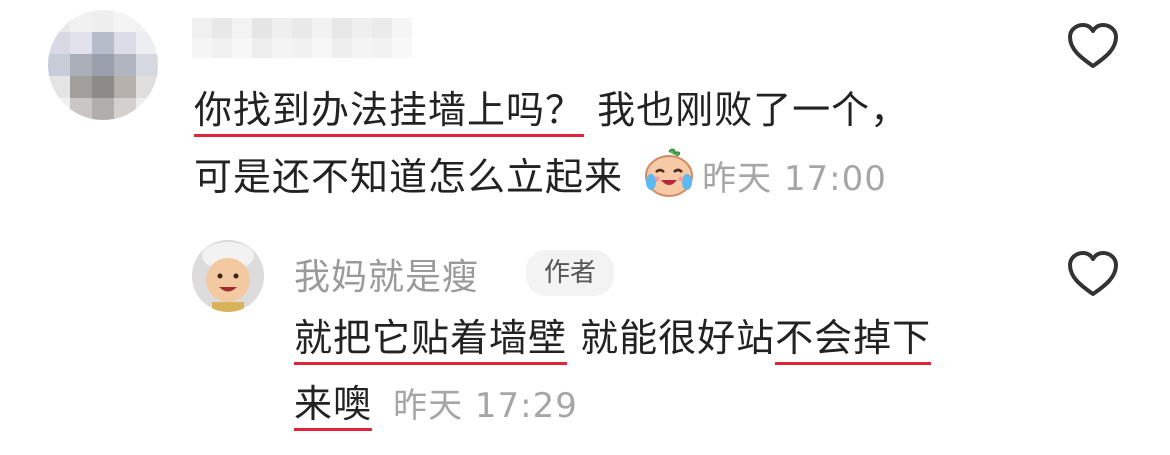 The width and height of the screenshot is (1170, 455). Describe the element at coordinates (431, 340) in the screenshot. I see `underlined-phrase: 就把它贴着墙壁` at that location.